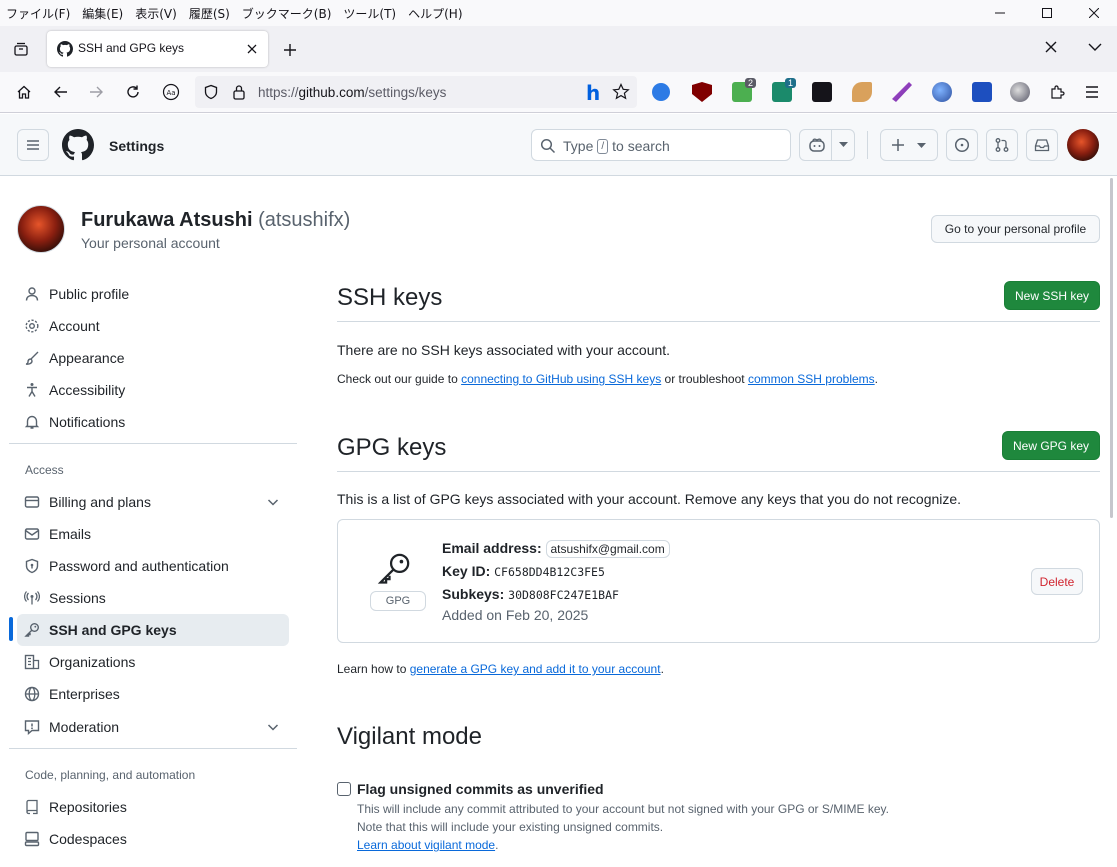 The image size is (1117, 867). What do you see at coordinates (982, 92) in the screenshot?
I see `extension-blue-icon` at bounding box center [982, 92].